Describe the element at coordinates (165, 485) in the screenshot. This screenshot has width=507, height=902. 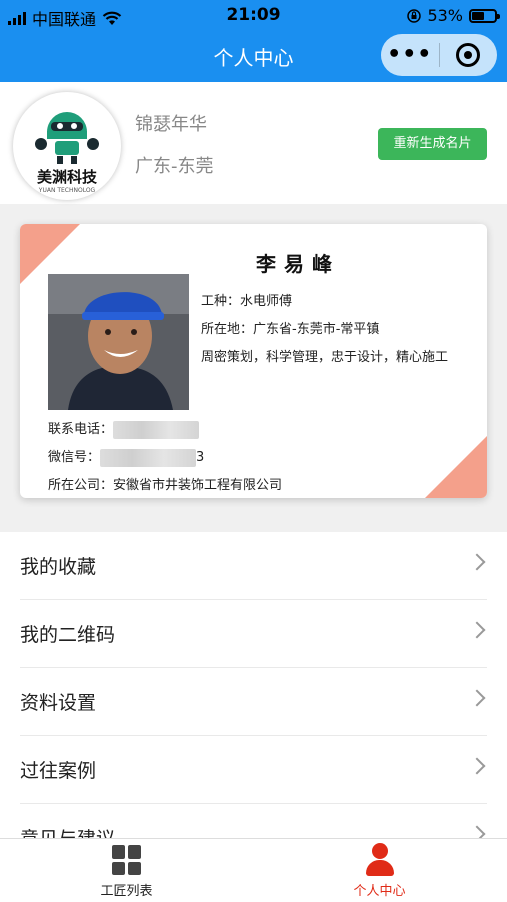
I see `card-company: 所在公司：安徽省市井装饰工程有限公司` at that location.